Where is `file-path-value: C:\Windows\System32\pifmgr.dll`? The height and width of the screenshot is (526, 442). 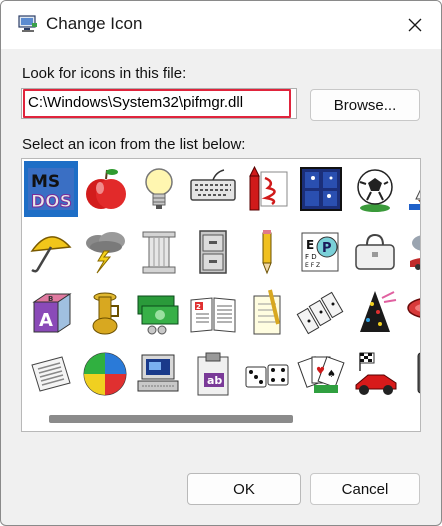 file-path-value: C:\Windows\System32\pifmgr.dll is located at coordinates (136, 102).